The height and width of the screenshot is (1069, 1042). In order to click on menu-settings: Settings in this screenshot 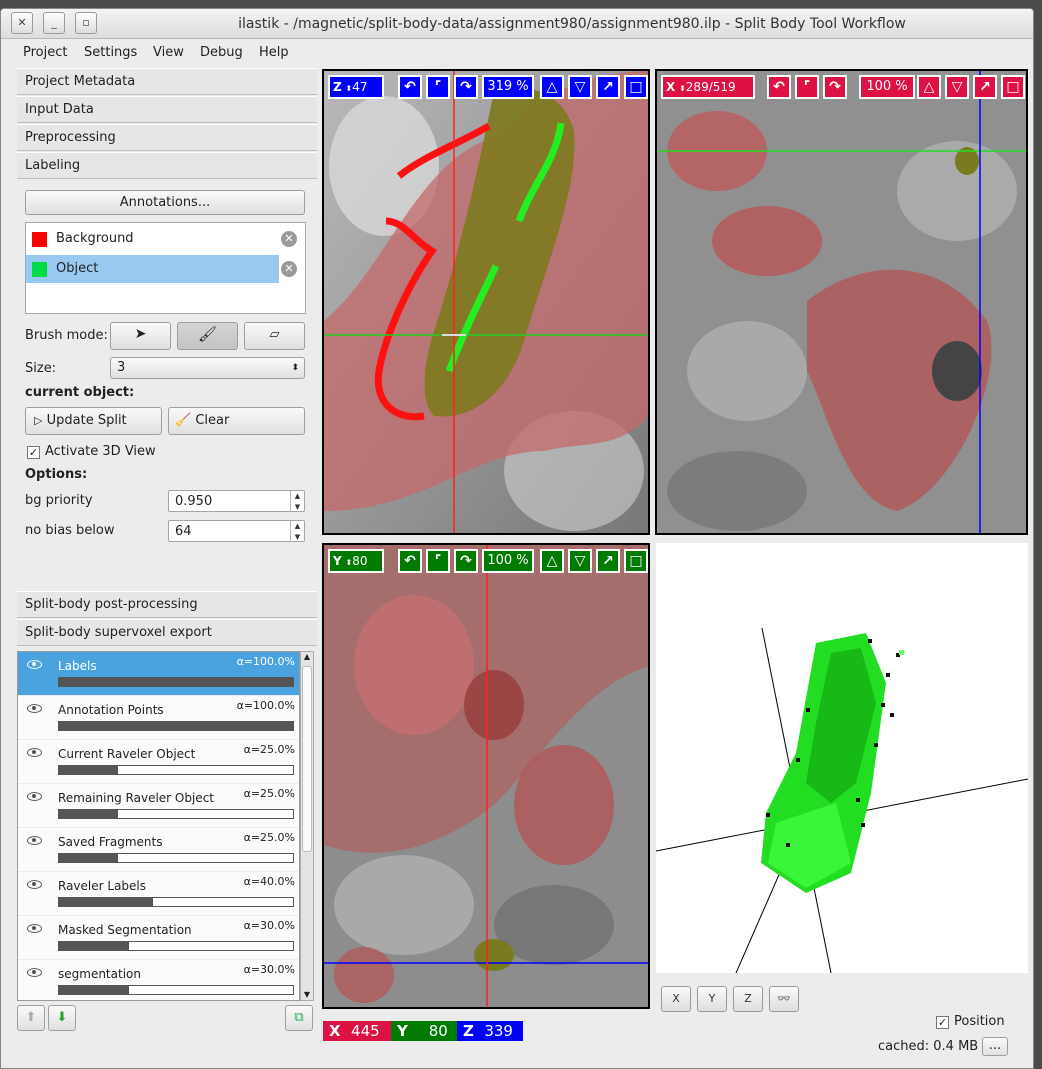, I will do `click(110, 52)`.